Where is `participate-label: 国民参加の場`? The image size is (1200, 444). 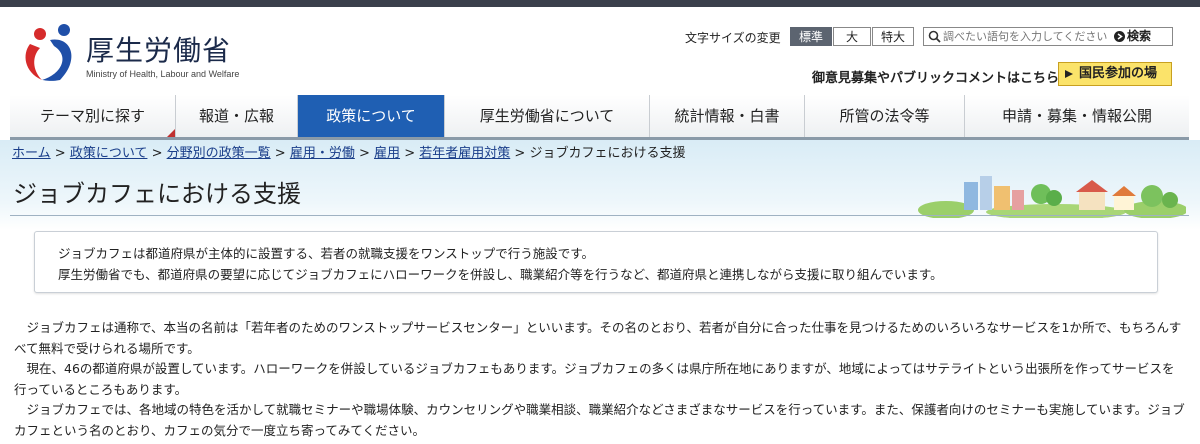
participate-label: 国民参加の場 is located at coordinates (1118, 73).